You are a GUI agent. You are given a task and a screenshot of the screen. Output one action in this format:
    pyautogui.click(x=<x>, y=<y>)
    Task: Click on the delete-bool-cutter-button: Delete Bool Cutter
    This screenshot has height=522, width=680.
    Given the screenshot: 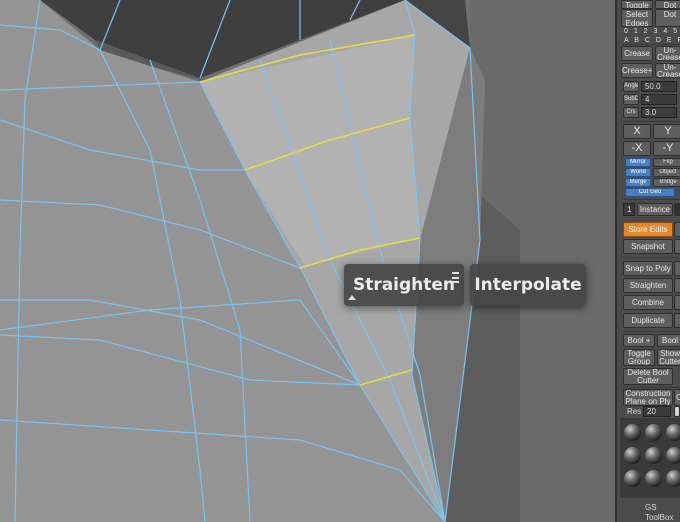 What is the action you would take?
    pyautogui.click(x=648, y=376)
    